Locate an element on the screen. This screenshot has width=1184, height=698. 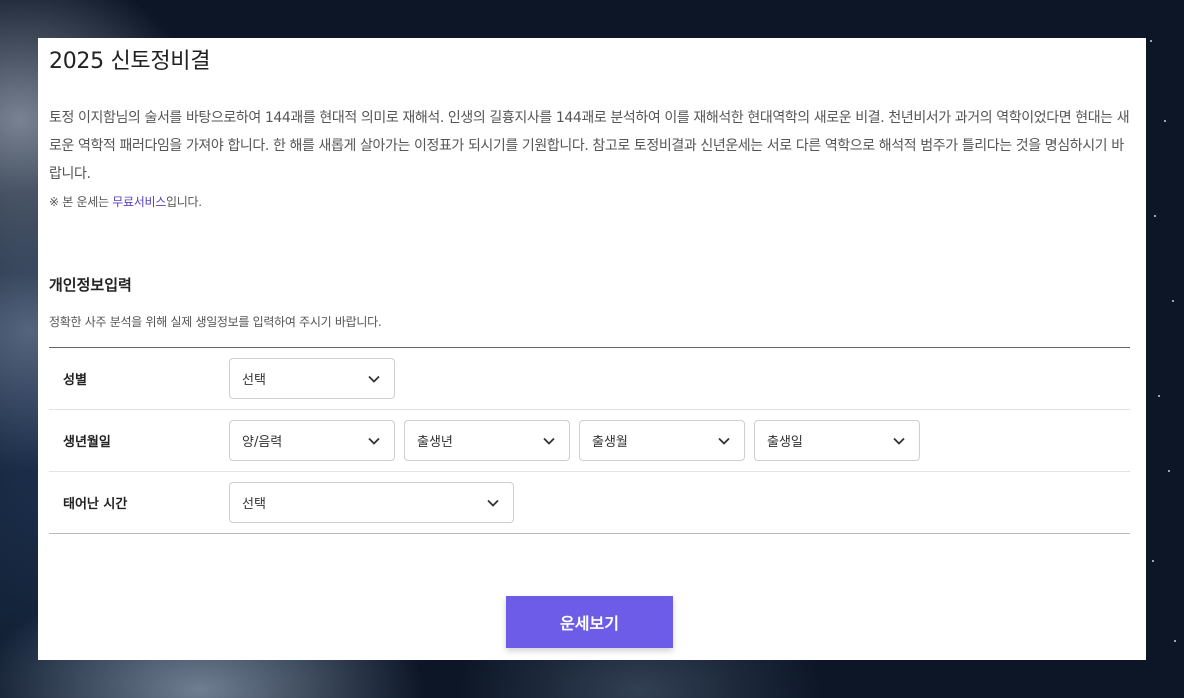
gender-select-value: 선택 is located at coordinates (254, 380).